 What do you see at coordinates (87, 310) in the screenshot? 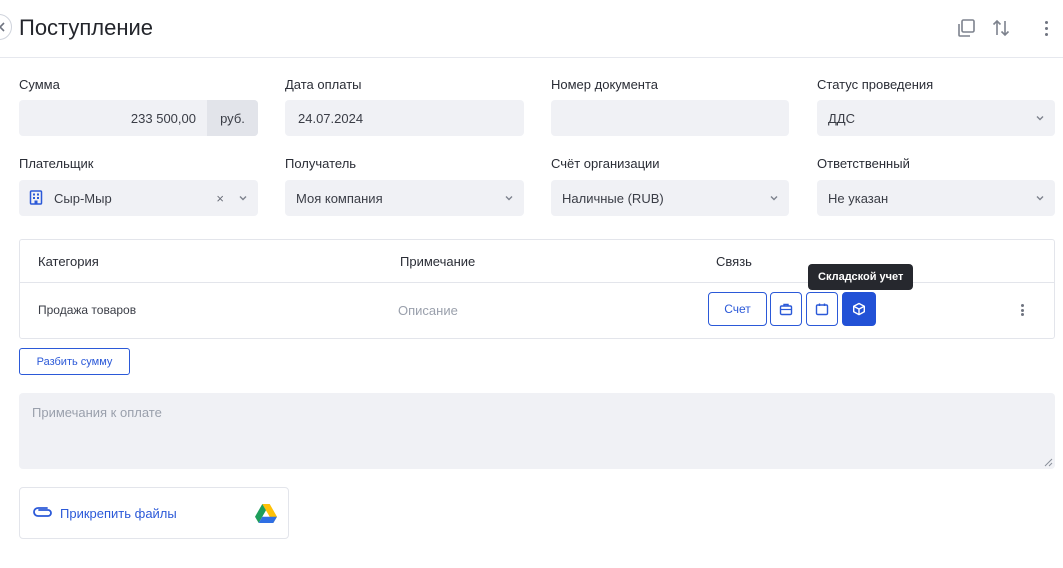
I see `row-category: Продажа товаров` at bounding box center [87, 310].